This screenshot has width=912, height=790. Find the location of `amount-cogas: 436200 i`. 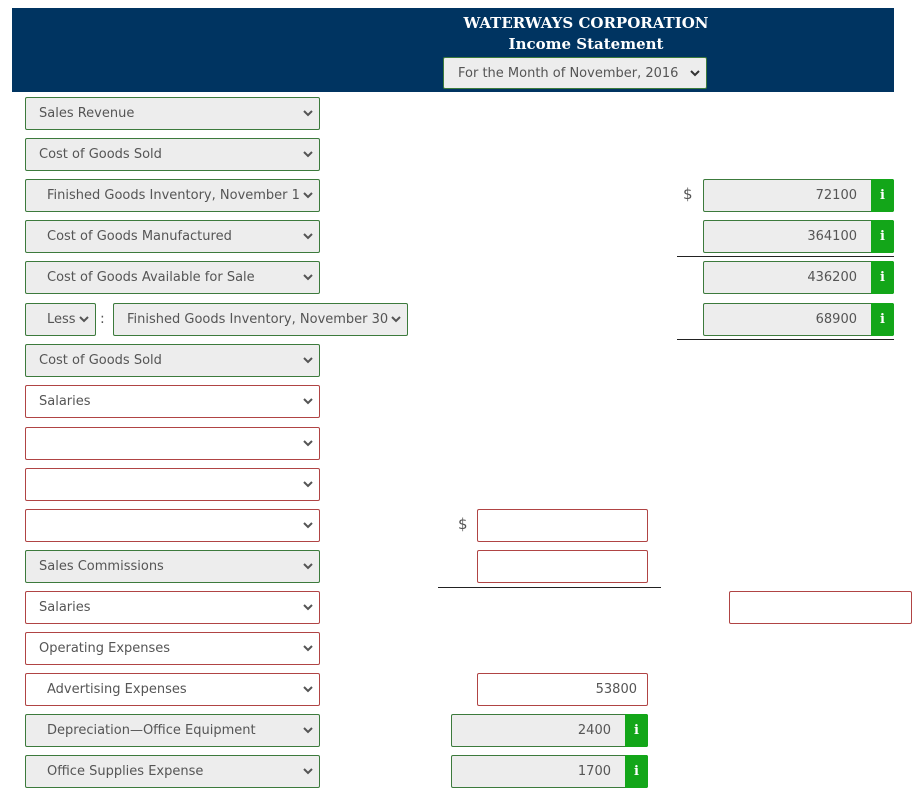

amount-cogas: 436200 i is located at coordinates (798, 277).